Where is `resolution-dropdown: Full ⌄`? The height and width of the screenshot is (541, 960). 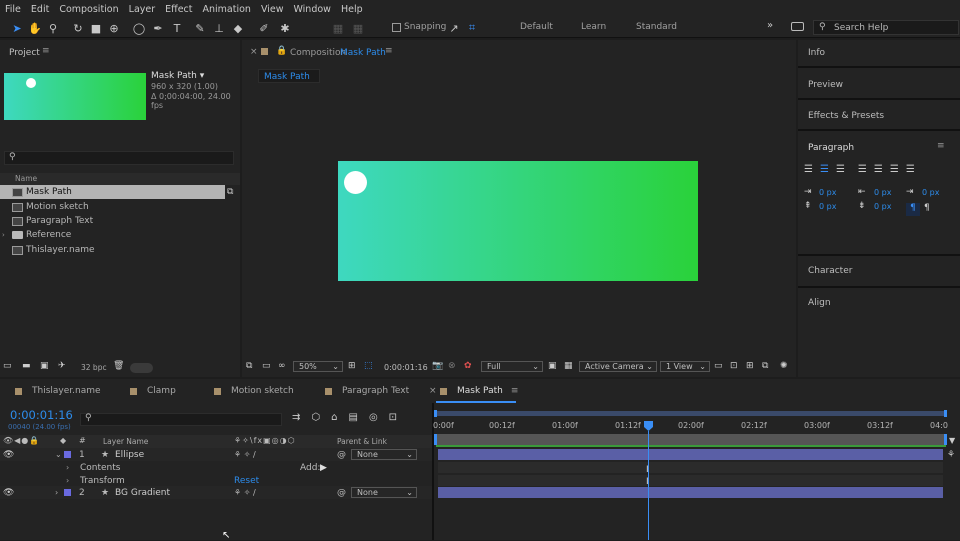
resolution-dropdown: Full ⌄ is located at coordinates (512, 366).